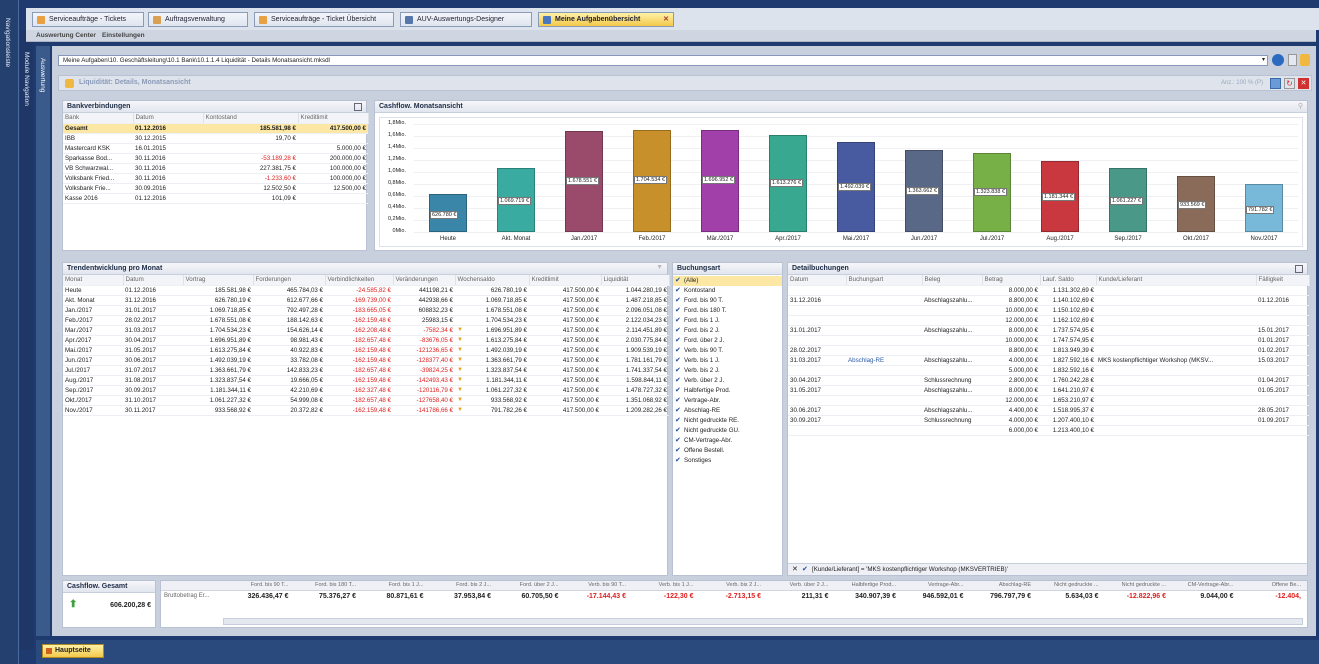  What do you see at coordinates (168, 118) in the screenshot?
I see `bank-col-header: Datum` at bounding box center [168, 118].